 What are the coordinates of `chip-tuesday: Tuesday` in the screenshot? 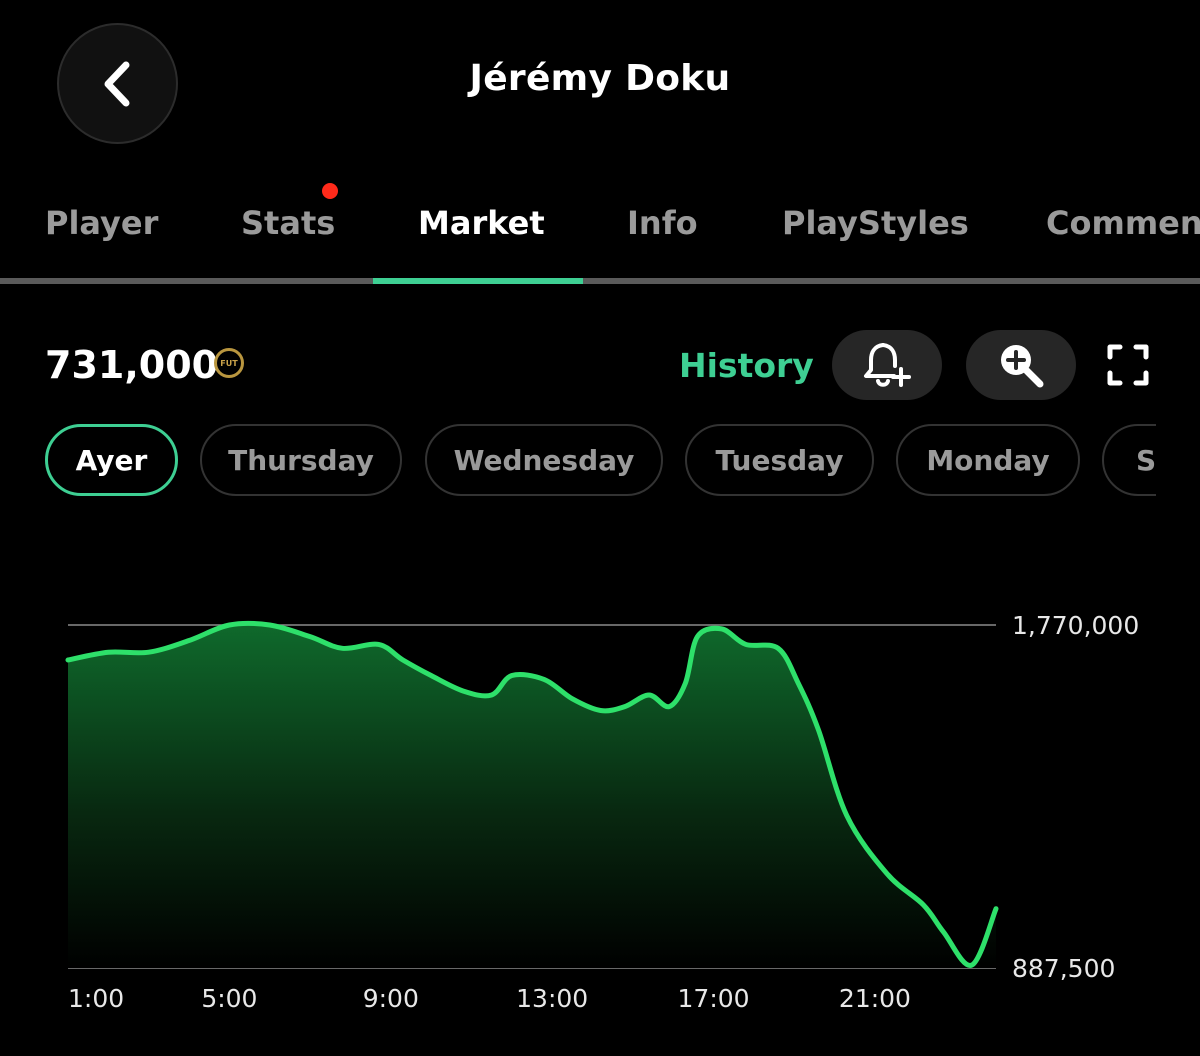 It's located at (779, 460).